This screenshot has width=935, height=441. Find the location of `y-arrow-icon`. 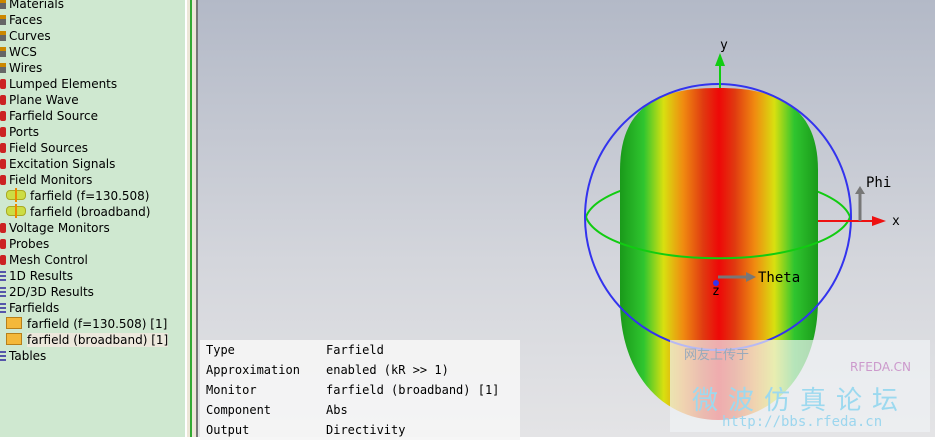

y-arrow-icon is located at coordinates (720, 59).